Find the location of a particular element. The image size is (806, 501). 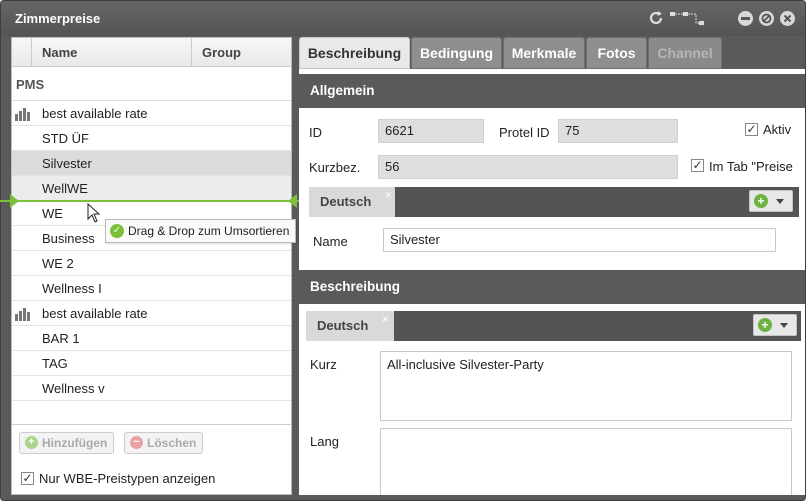

list-item: WE 2 is located at coordinates (151, 263).